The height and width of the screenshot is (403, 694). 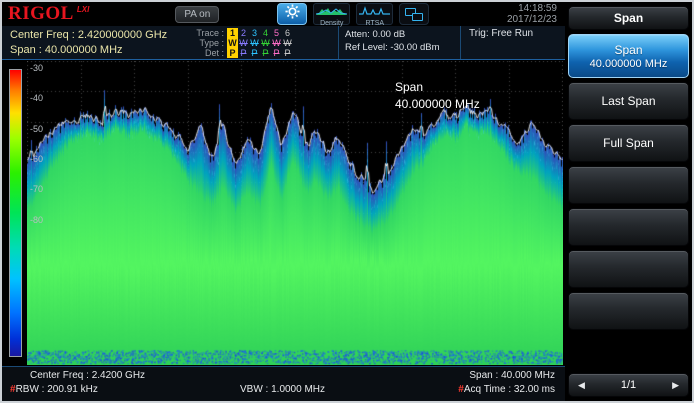 I want to click on settings-button, so click(x=292, y=14).